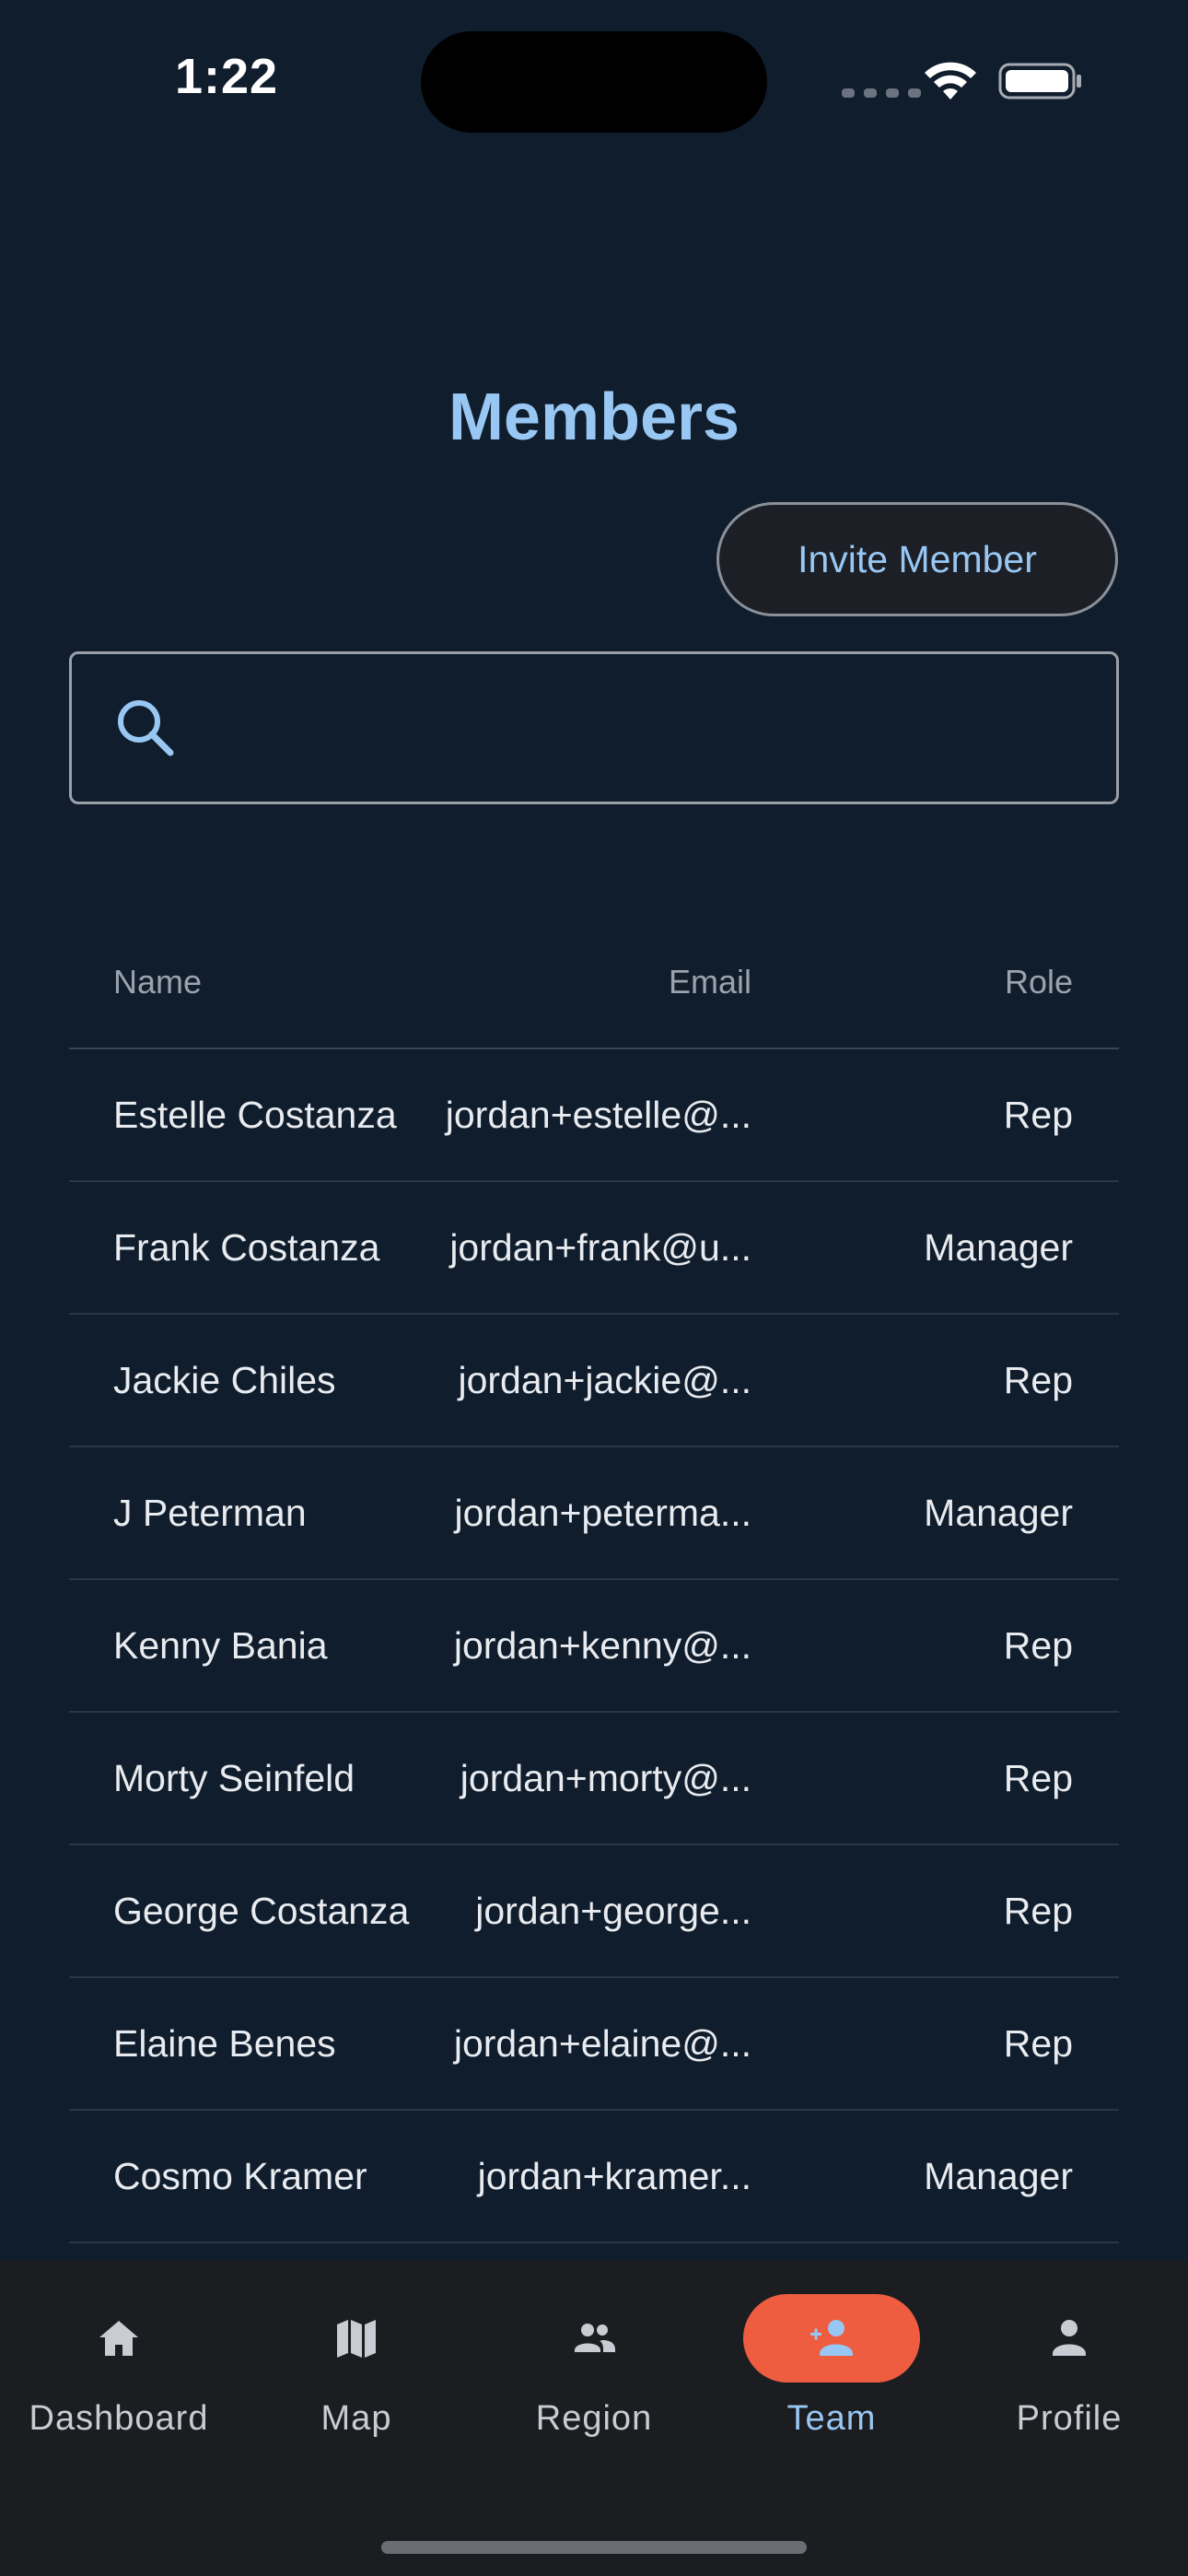 Image resolution: width=1188 pixels, height=2576 pixels. I want to click on cellular-signal-icon, so click(881, 93).